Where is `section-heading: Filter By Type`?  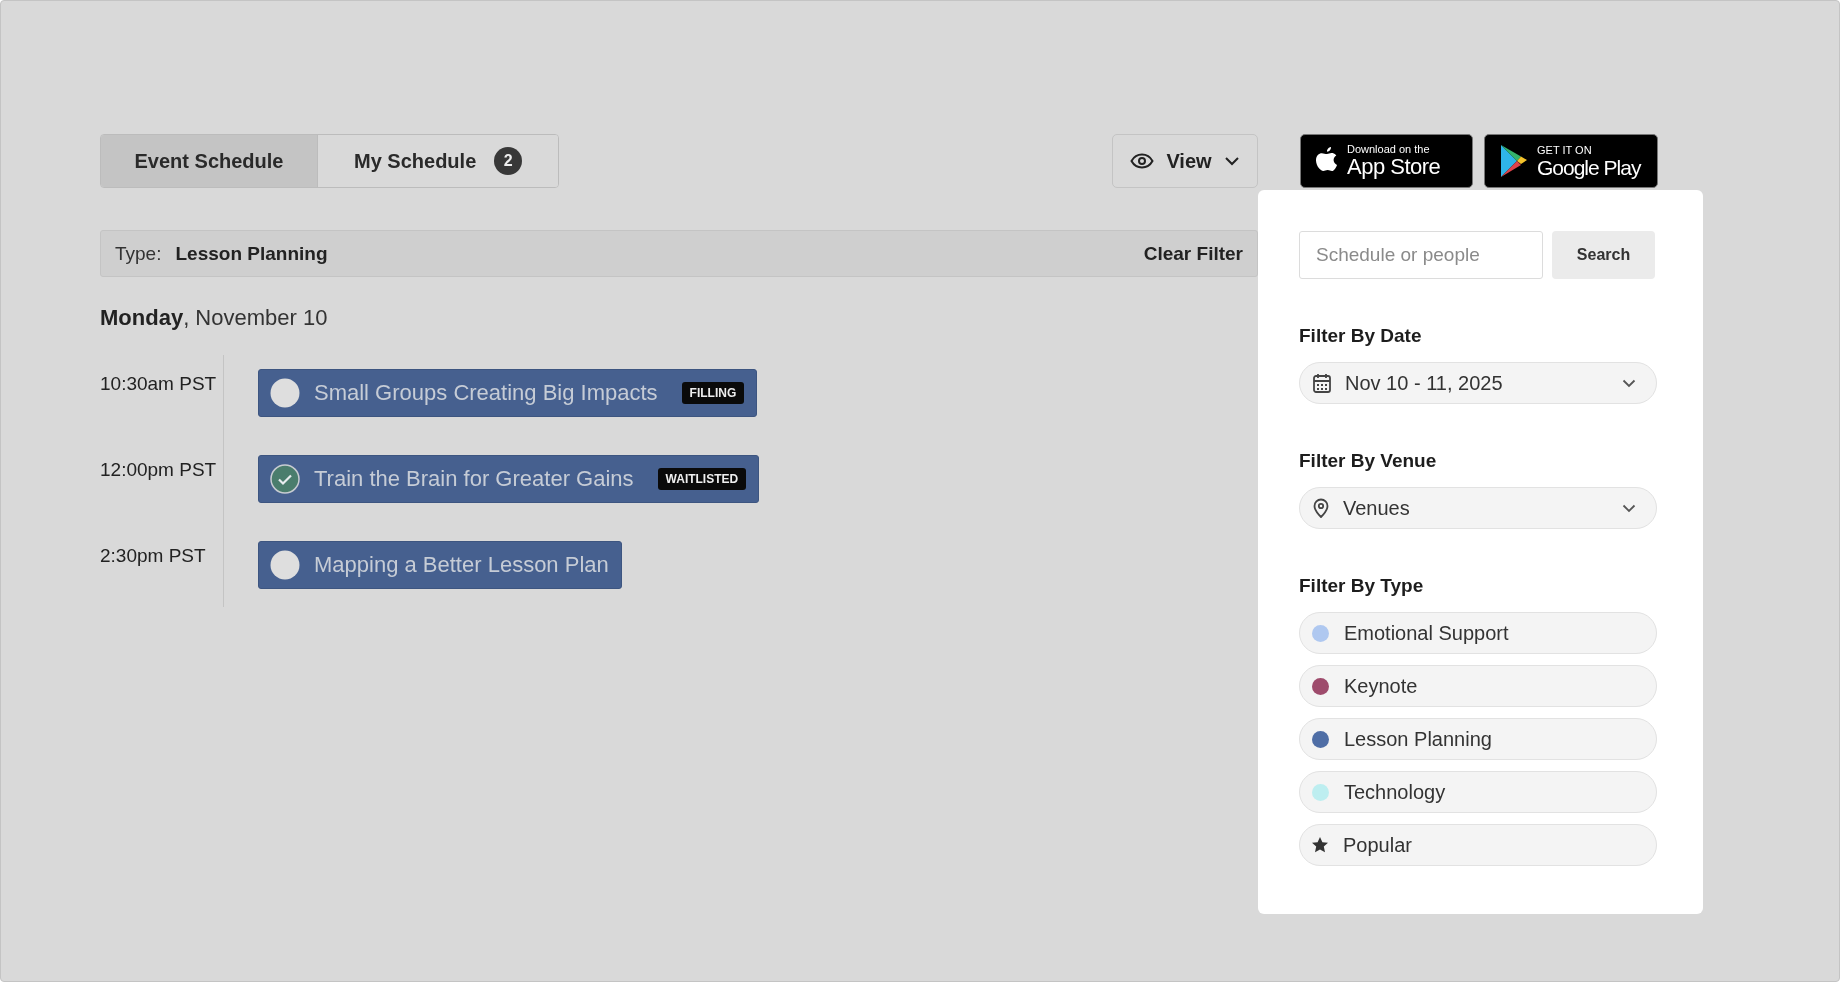
section-heading: Filter By Type is located at coordinates (1362, 586).